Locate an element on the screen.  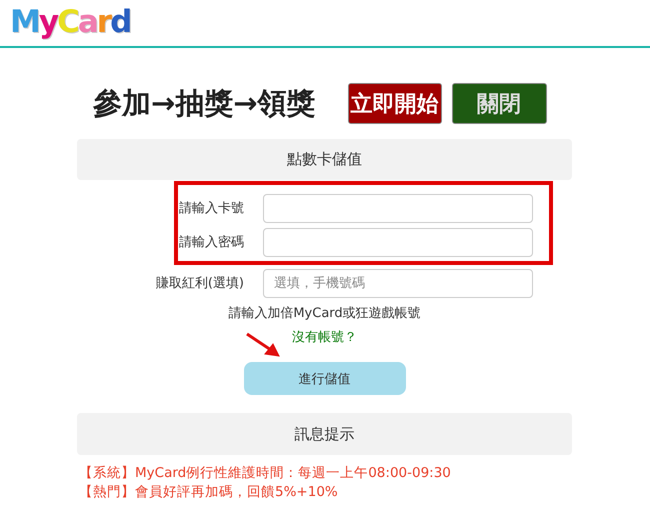
notice-text: 【系統】MyCard例行性維護時間：每週一上午08:00-09:30 is located at coordinates (265, 473).